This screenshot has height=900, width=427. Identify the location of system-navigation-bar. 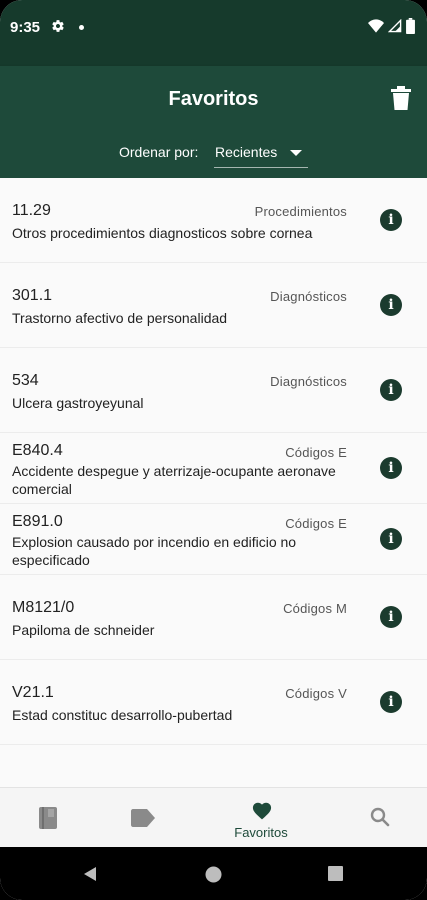
(213, 873).